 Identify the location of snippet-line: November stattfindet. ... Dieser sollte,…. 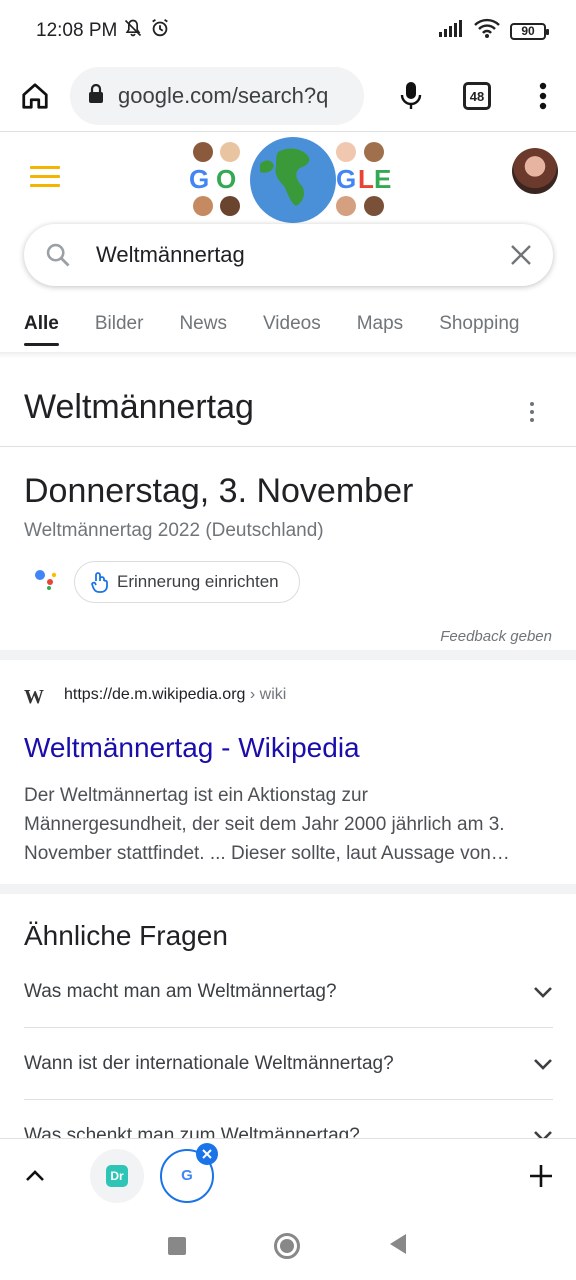
(267, 853).